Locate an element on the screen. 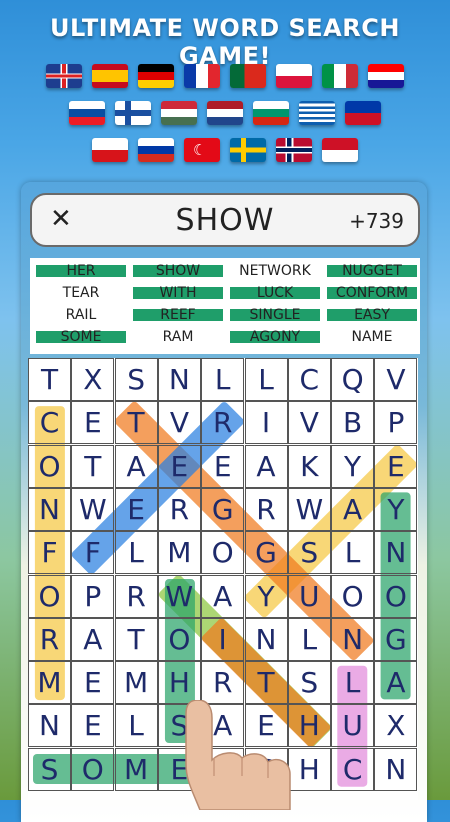 This screenshot has width=450, height=822. flag-finland-icon is located at coordinates (133, 113).